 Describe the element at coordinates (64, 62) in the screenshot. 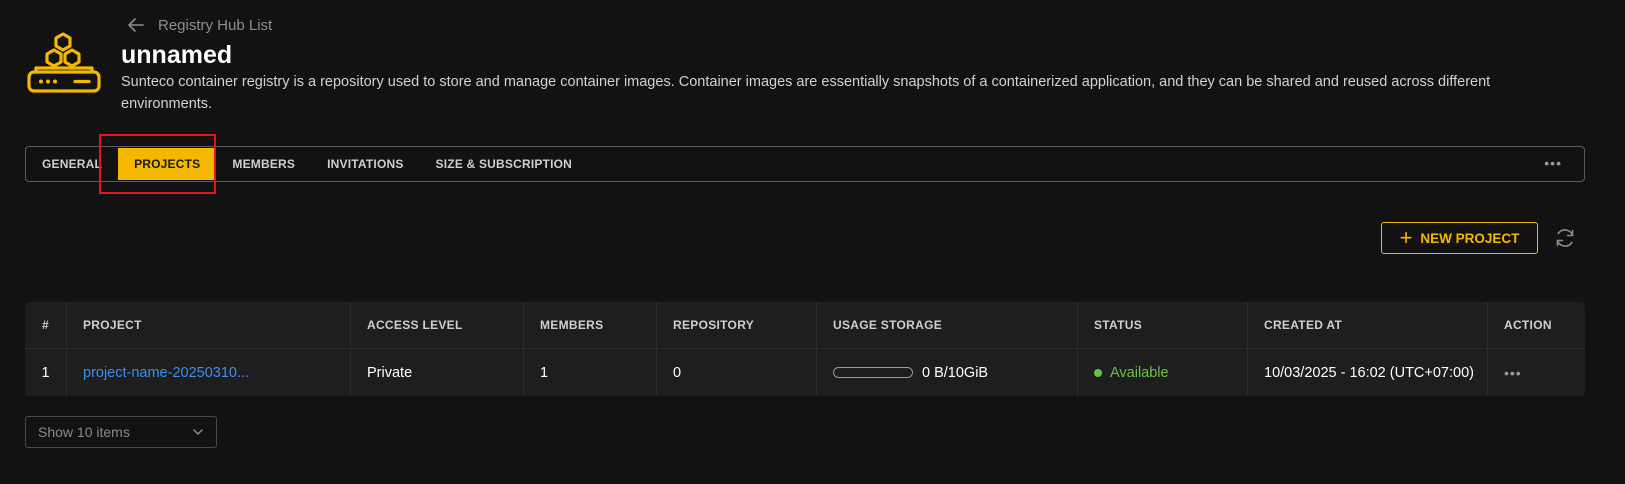

I see `registry-logo-icon` at that location.